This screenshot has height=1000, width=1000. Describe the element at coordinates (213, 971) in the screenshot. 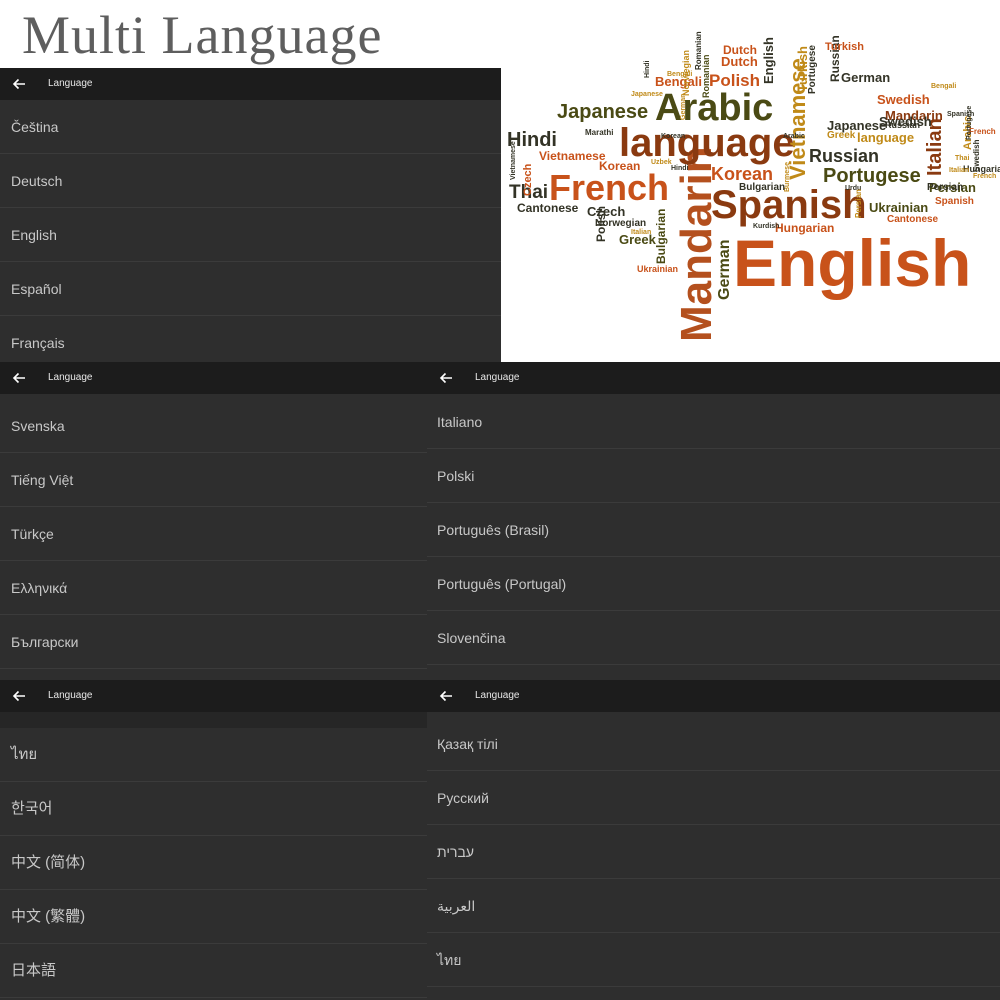

I see `language-item: 日本語` at that location.